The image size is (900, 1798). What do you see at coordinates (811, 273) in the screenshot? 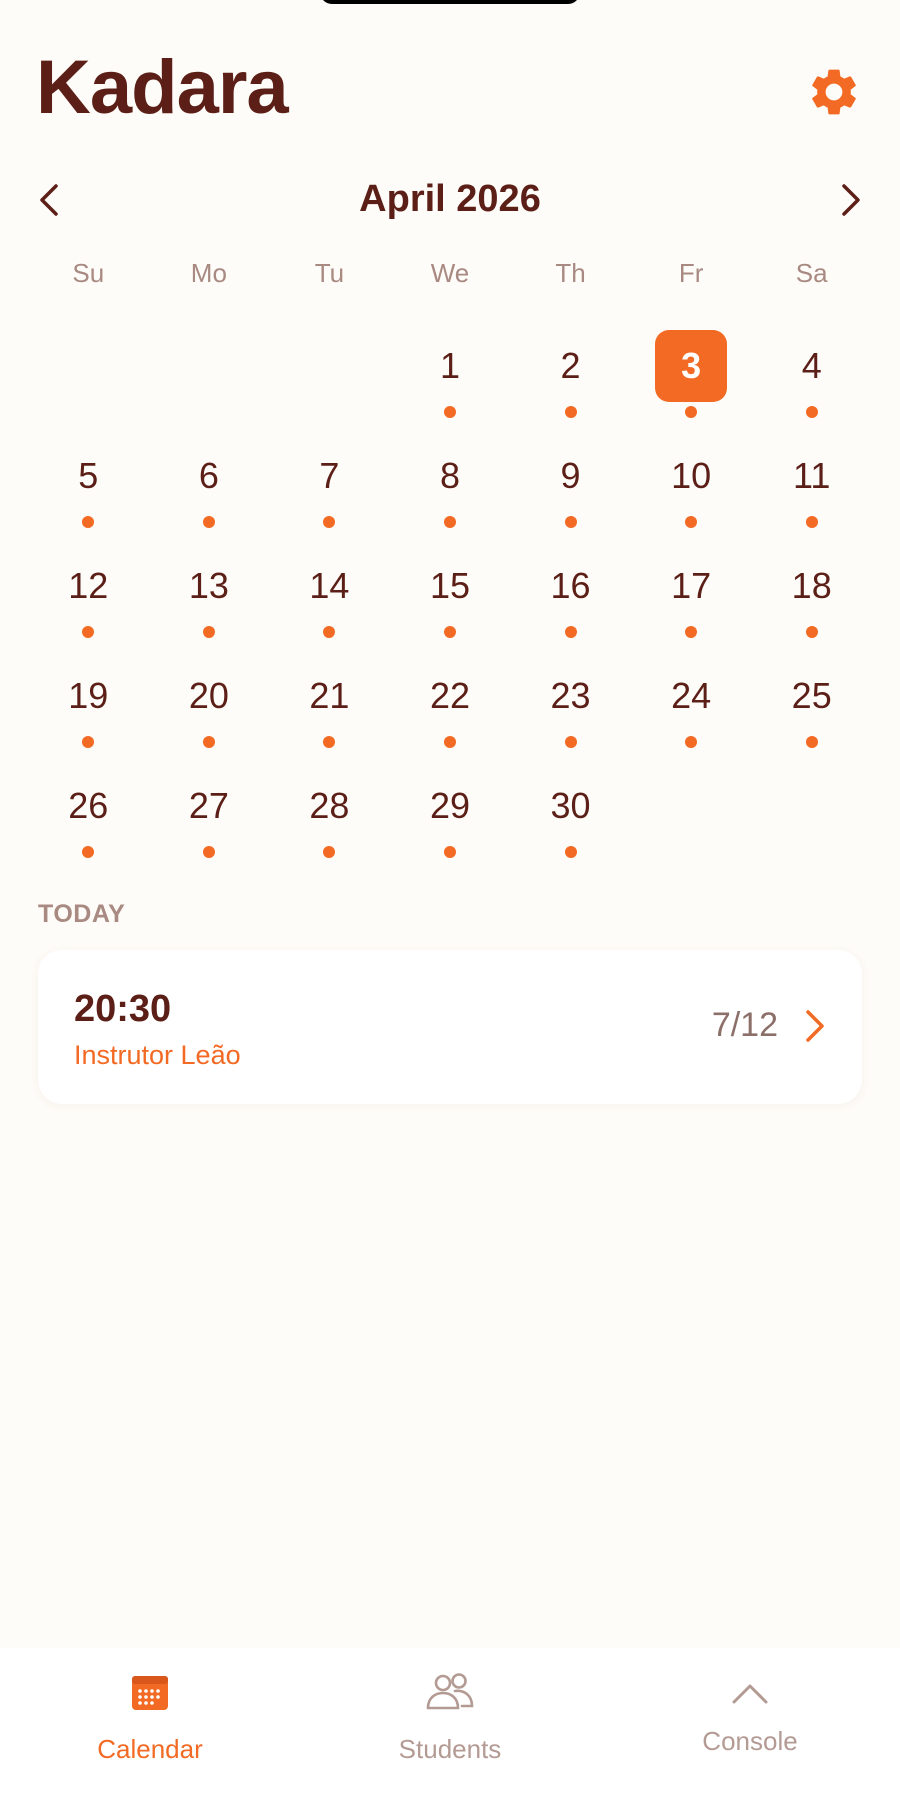
I see `weekday-label: Sa` at bounding box center [811, 273].